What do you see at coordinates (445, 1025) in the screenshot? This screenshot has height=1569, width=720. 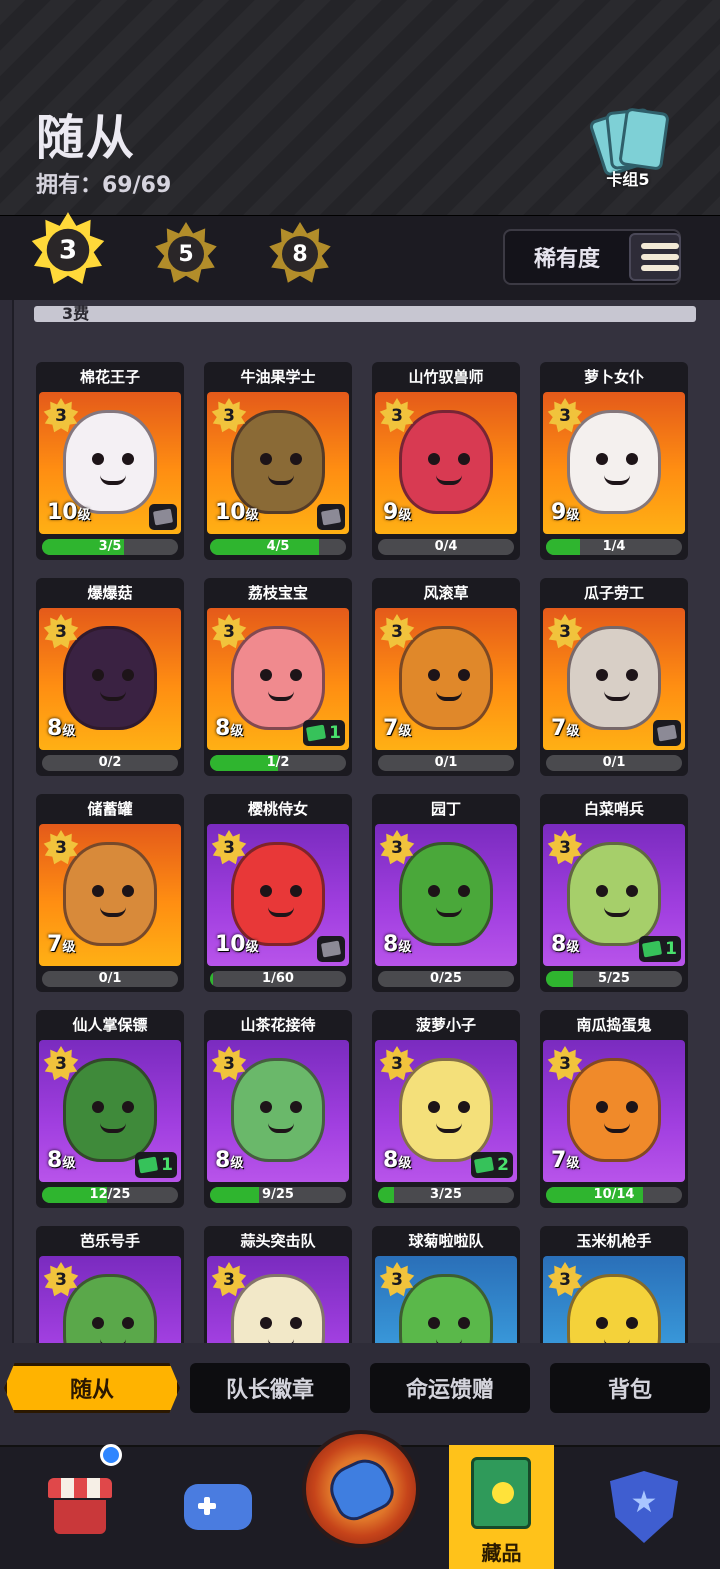 I see `minion-name: 菠萝小子` at bounding box center [445, 1025].